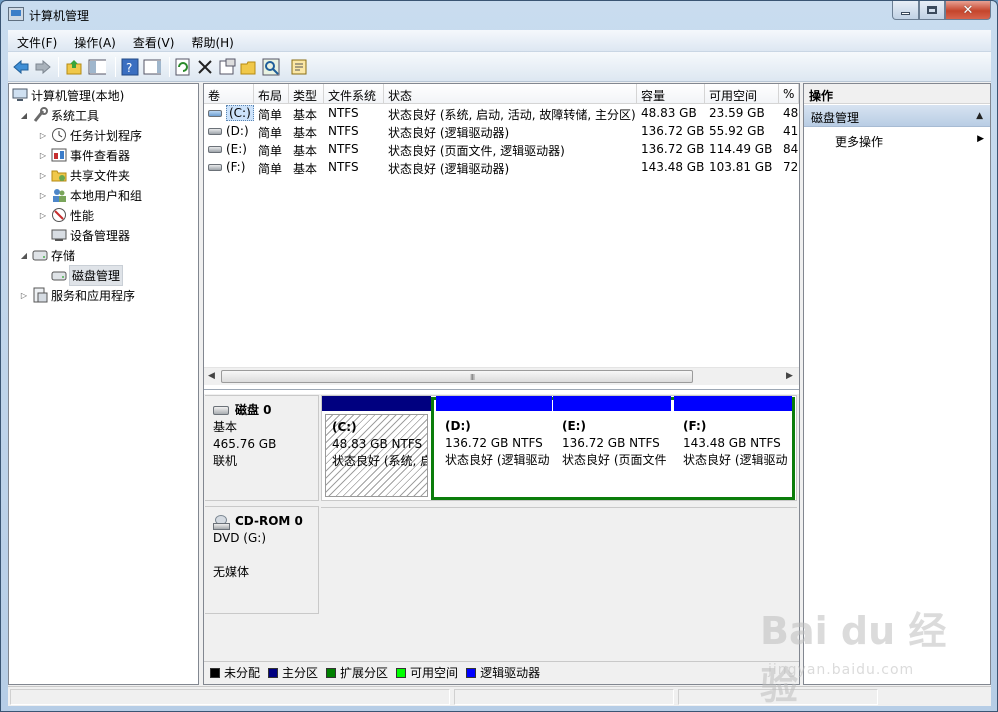 The image size is (998, 712). Describe the element at coordinates (380, 461) in the screenshot. I see `partition-status: 状态良好 (系统, 启` at that location.